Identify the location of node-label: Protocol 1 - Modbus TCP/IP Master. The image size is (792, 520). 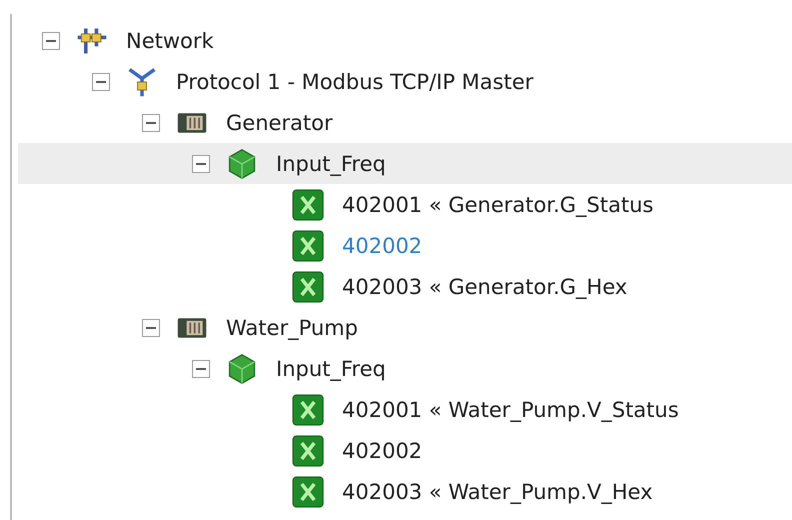
(355, 82).